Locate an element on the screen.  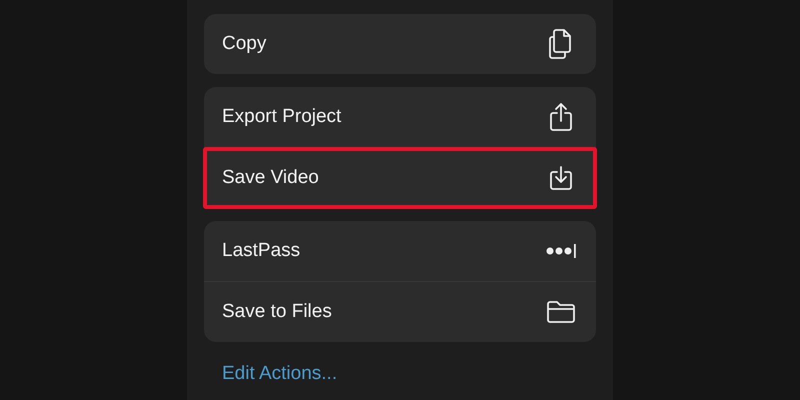
share-icon is located at coordinates (561, 117).